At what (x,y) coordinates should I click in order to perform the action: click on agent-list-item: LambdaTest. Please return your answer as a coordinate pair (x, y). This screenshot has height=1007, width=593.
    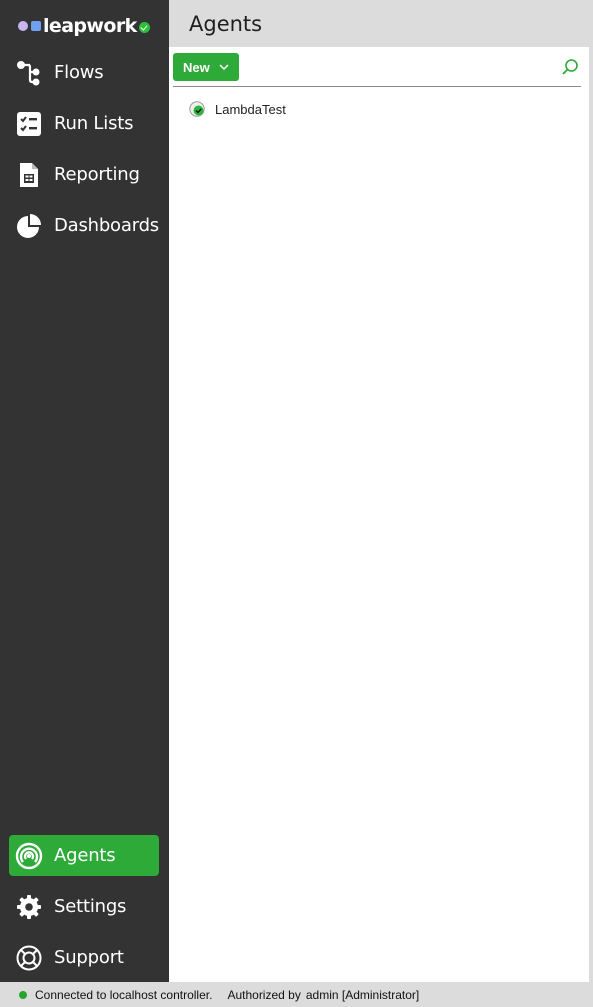
    Looking at the image, I should click on (237, 109).